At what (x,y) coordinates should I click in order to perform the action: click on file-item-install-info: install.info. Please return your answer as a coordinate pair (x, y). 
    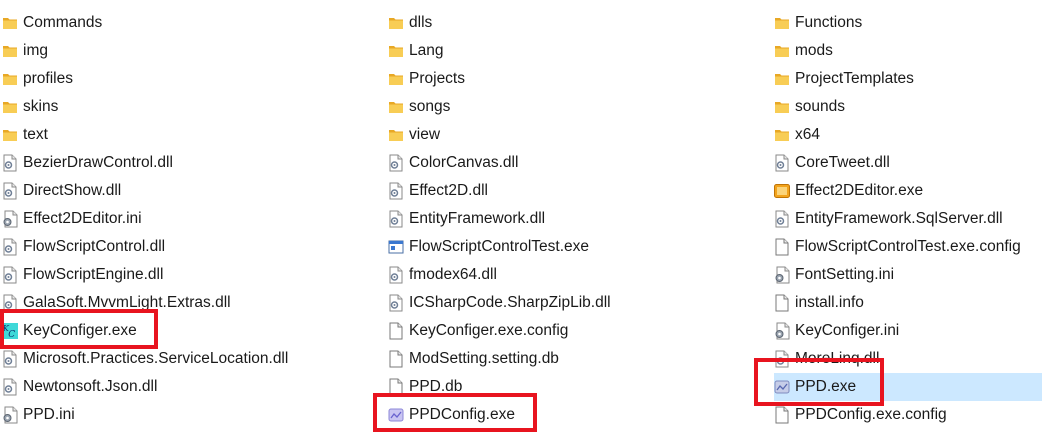
    Looking at the image, I should click on (909, 303).